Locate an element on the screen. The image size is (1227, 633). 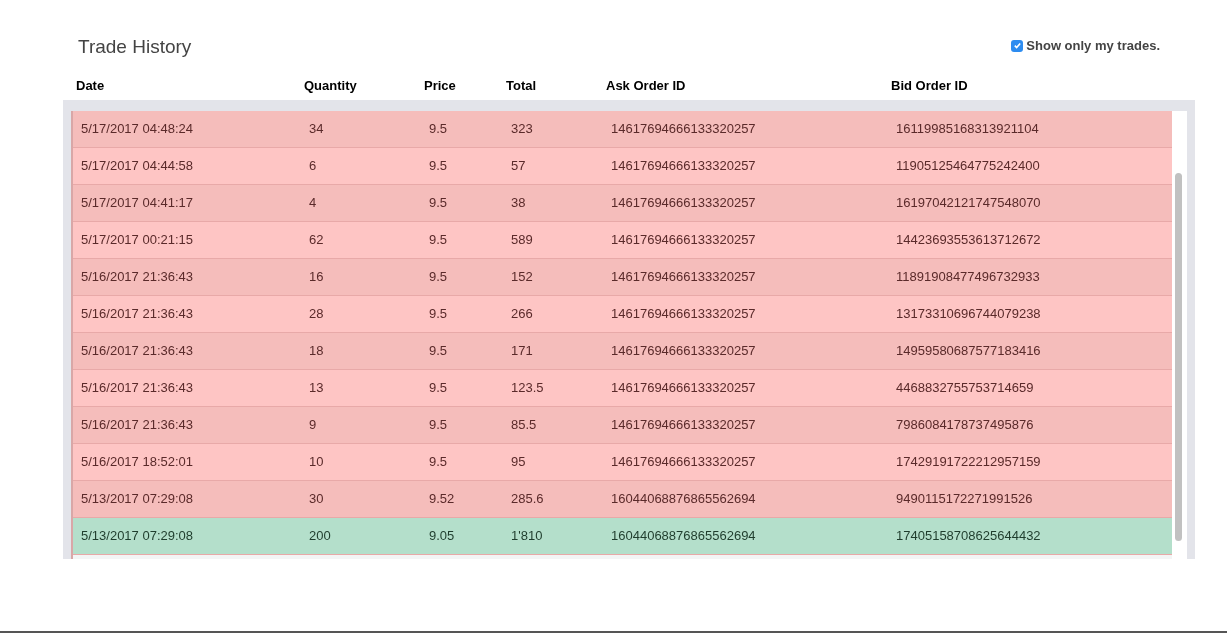
table-cell: 171 is located at coordinates (522, 351).